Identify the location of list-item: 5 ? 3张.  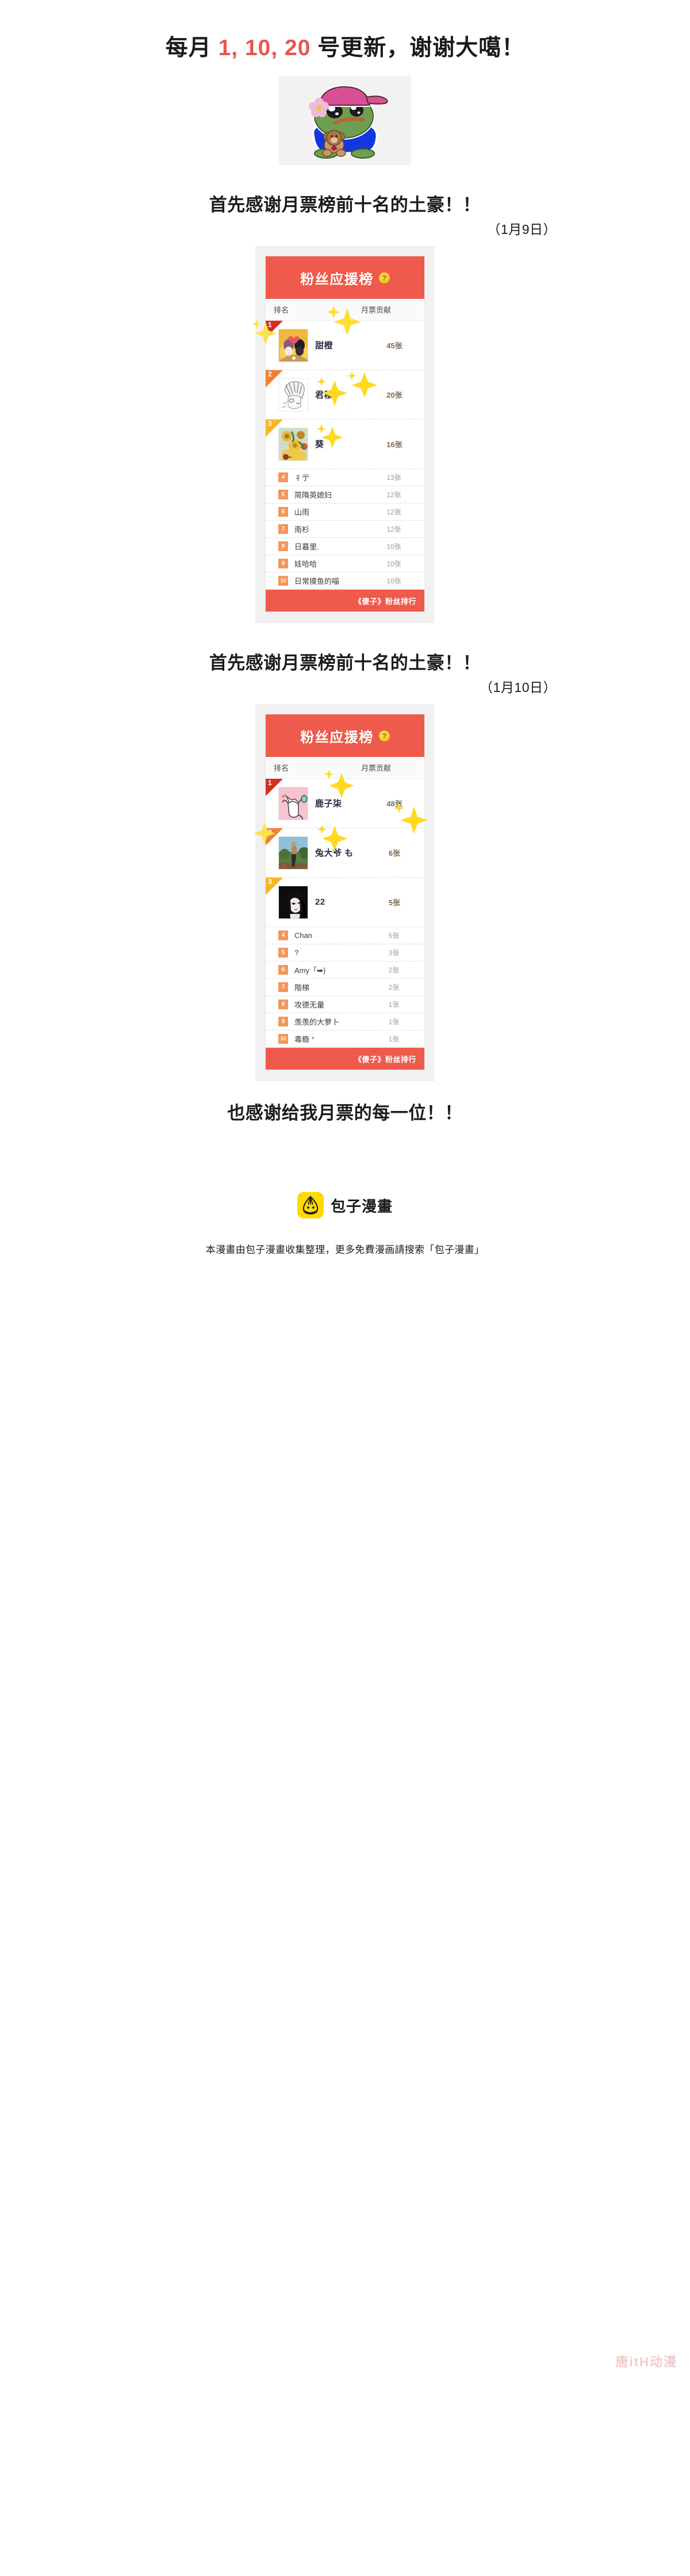
(345, 953).